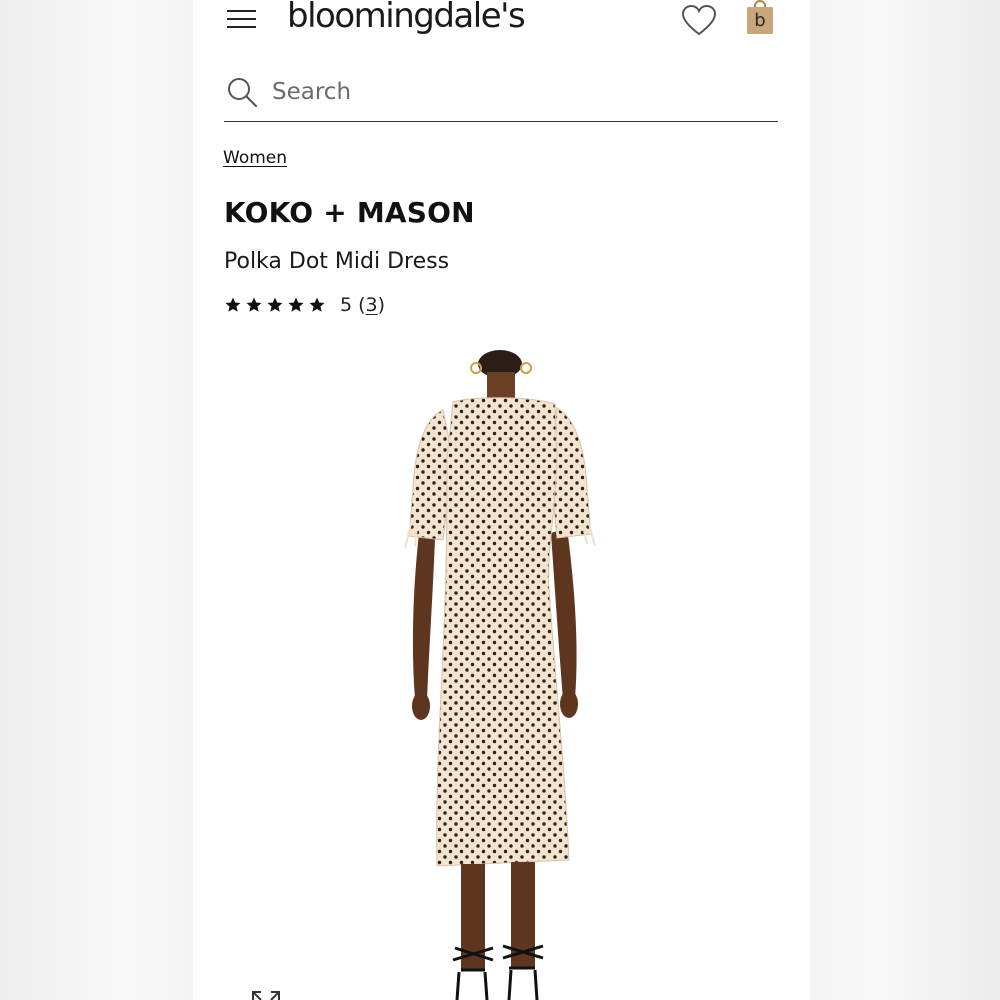 Image resolution: width=1000 pixels, height=1000 pixels. What do you see at coordinates (406, 19) in the screenshot?
I see `logo: bloomingdale's` at bounding box center [406, 19].